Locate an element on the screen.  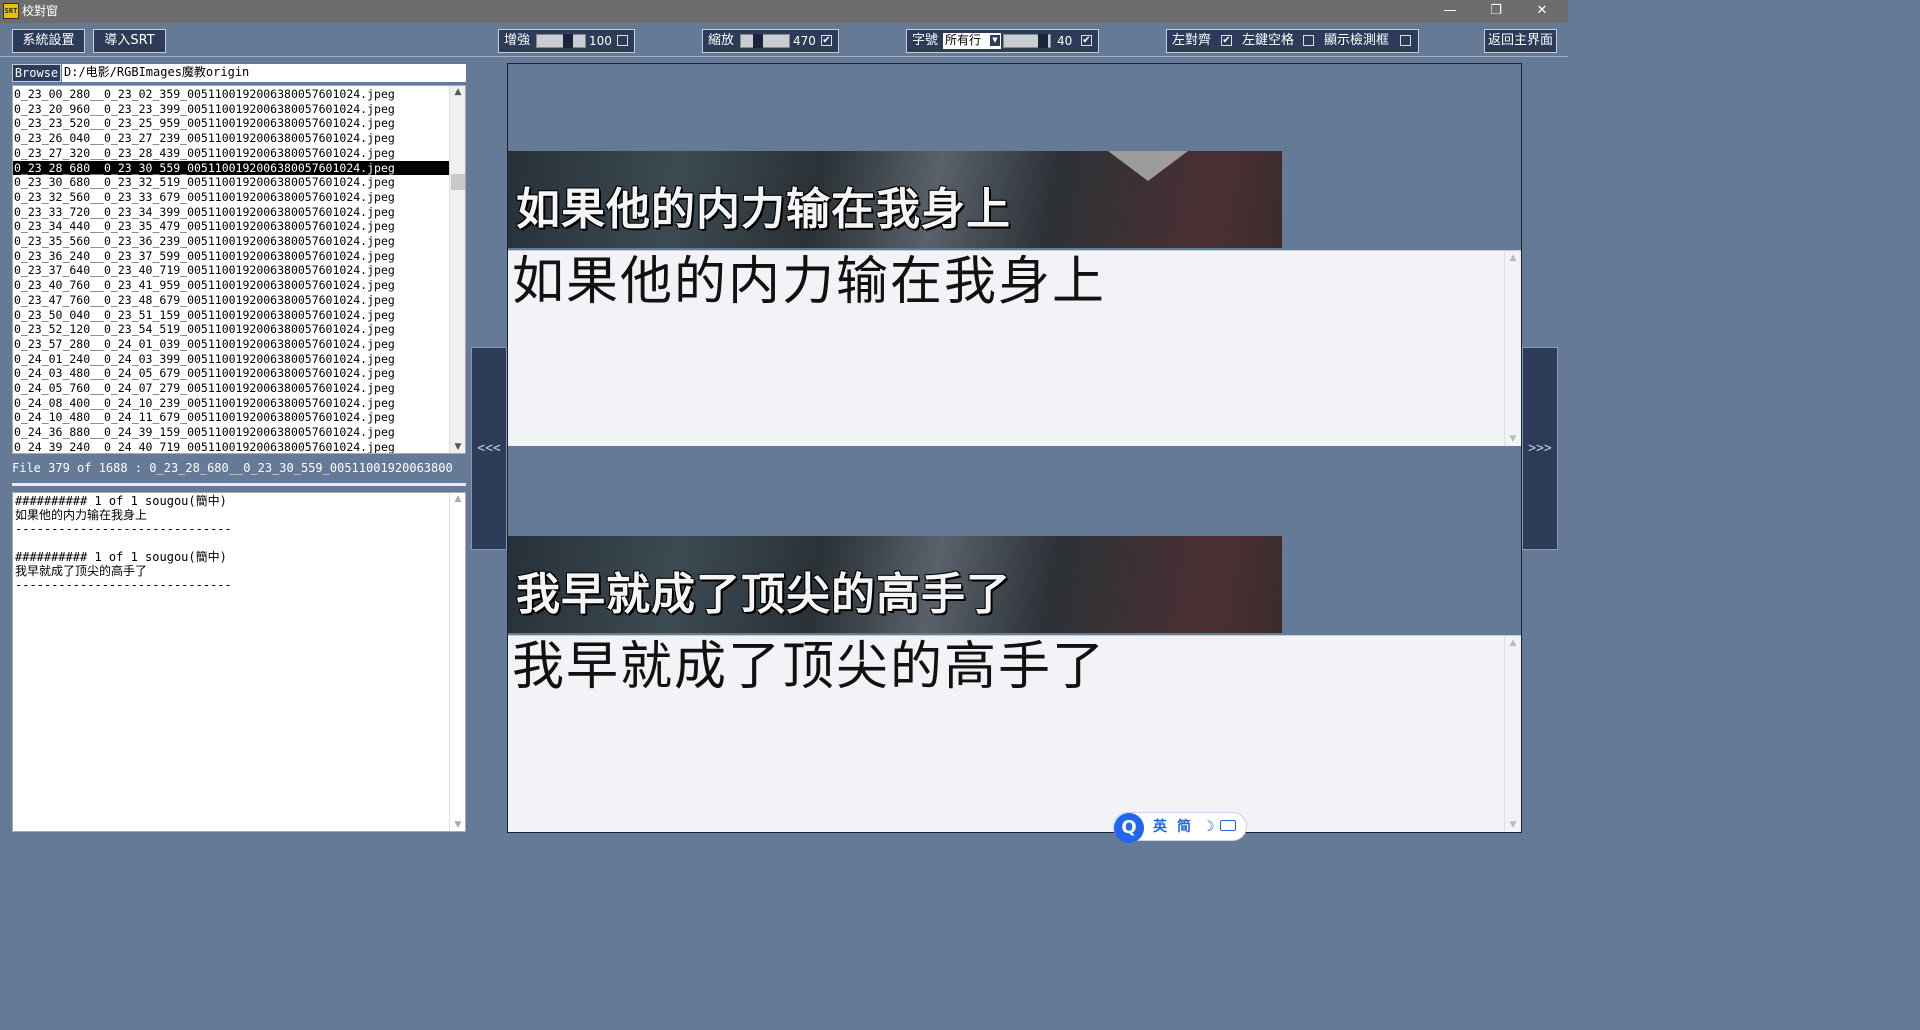
chevron-down-icon: ▼ is located at coordinates (995, 40).